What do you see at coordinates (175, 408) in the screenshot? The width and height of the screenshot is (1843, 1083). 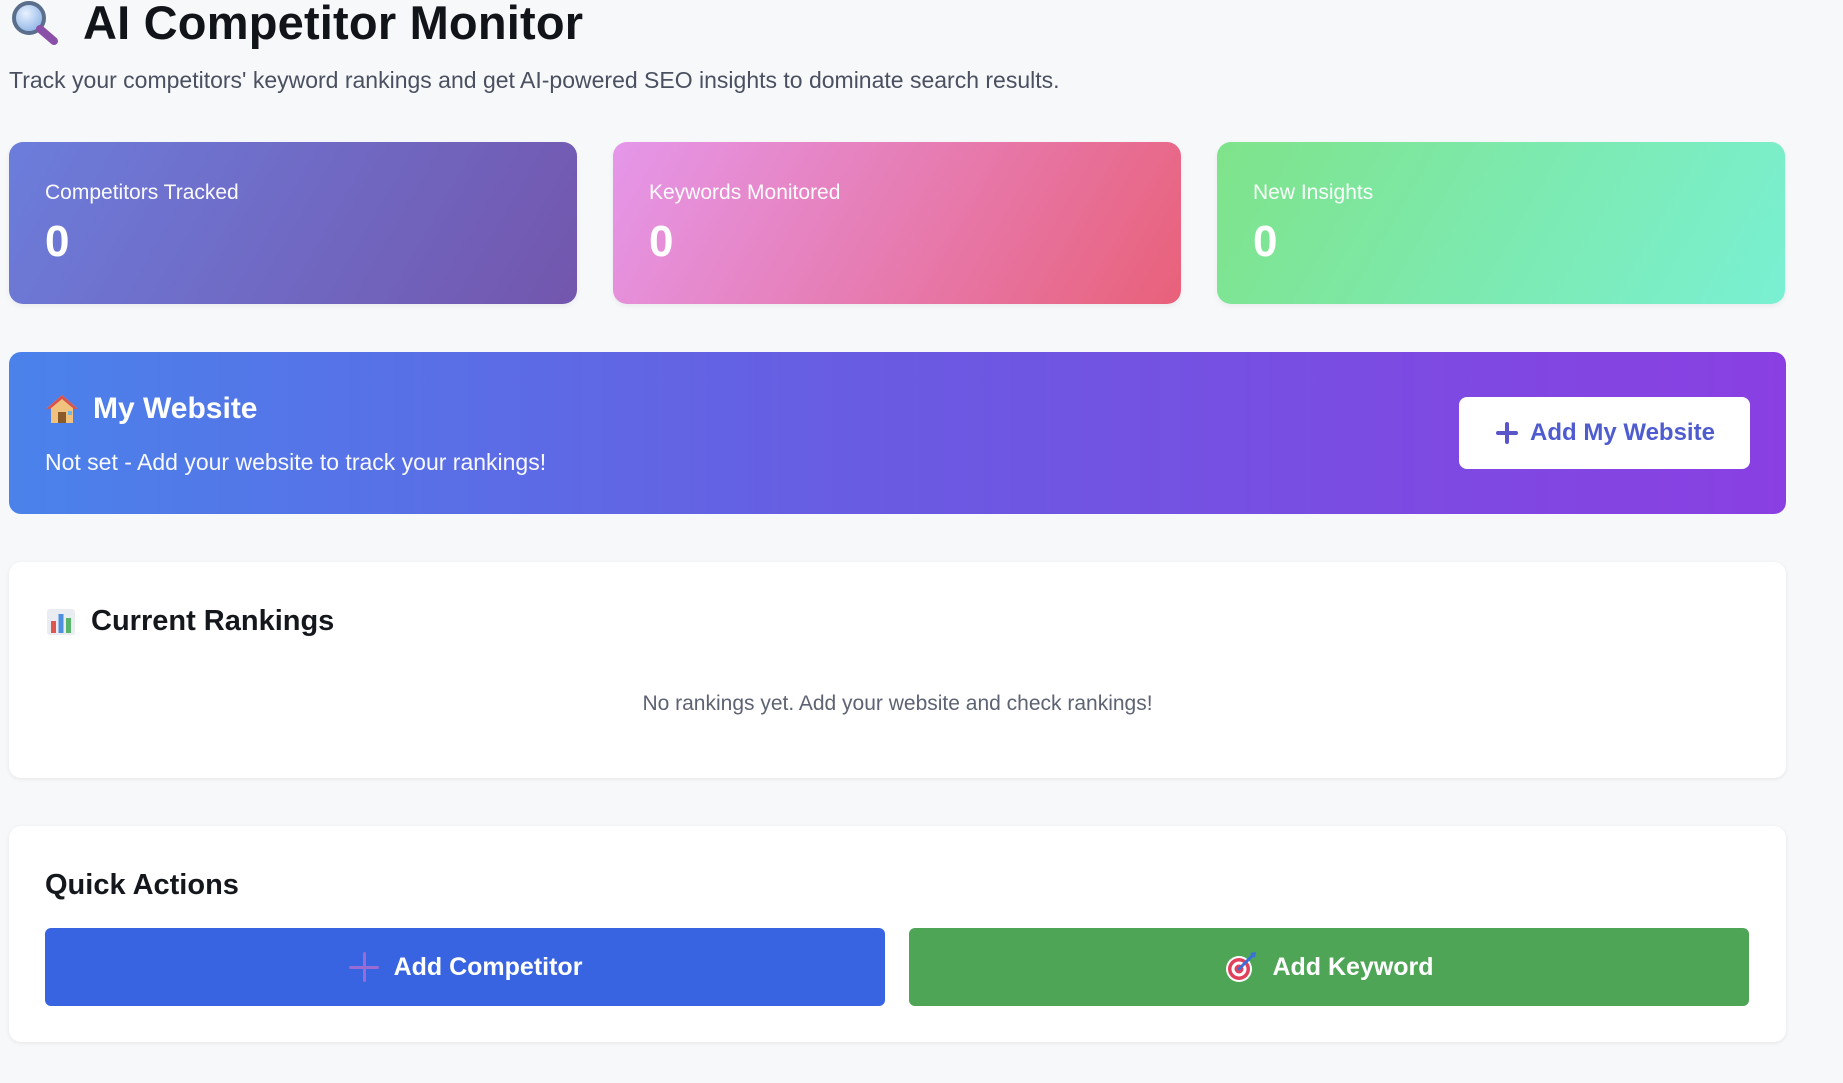 I see `my-website-title: My Website` at bounding box center [175, 408].